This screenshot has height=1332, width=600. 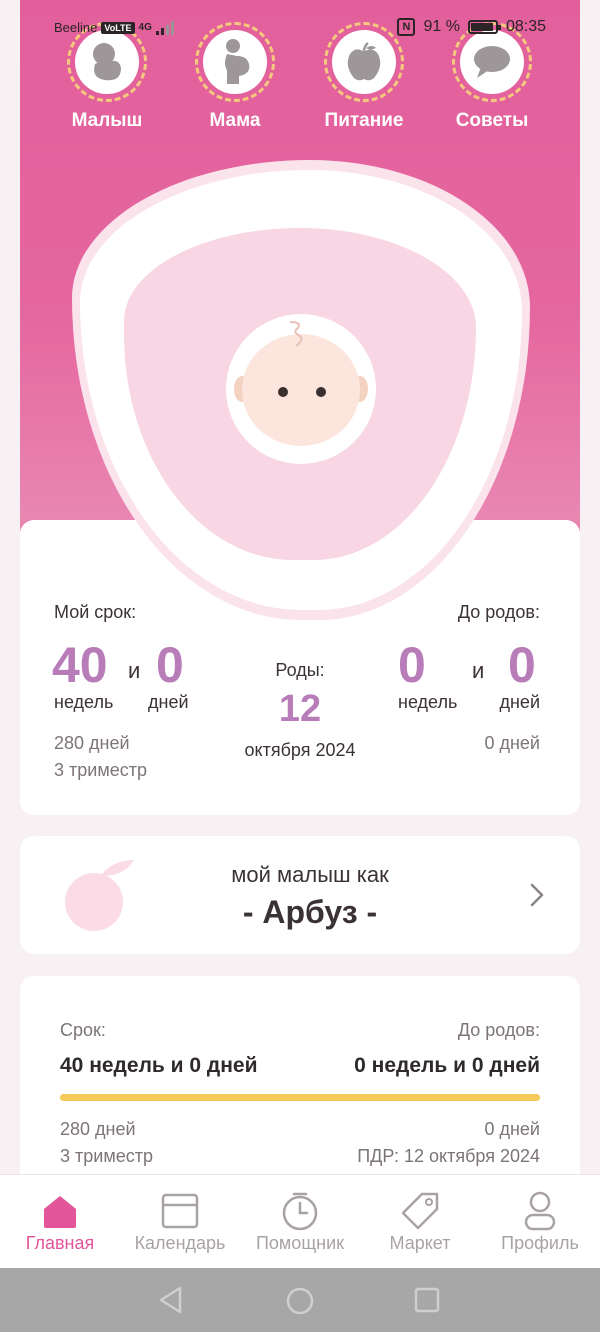 What do you see at coordinates (406, 27) in the screenshot?
I see `nfc-icon: N` at bounding box center [406, 27].